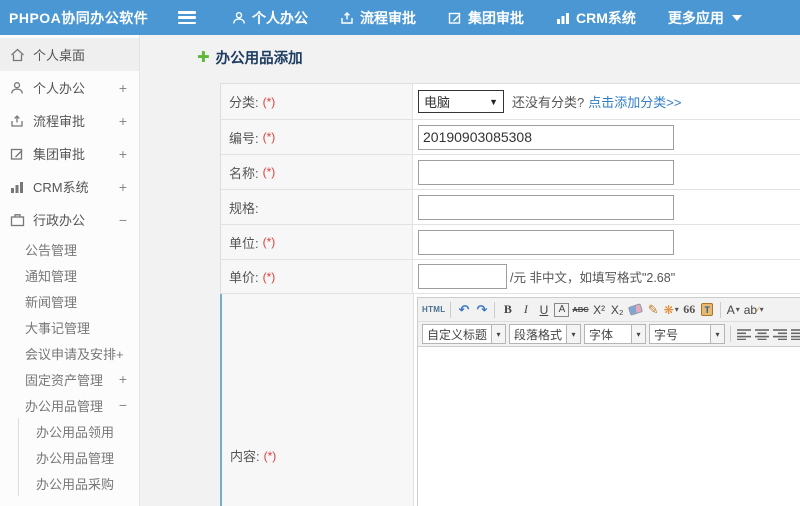  I want to click on name-input, so click(546, 172).